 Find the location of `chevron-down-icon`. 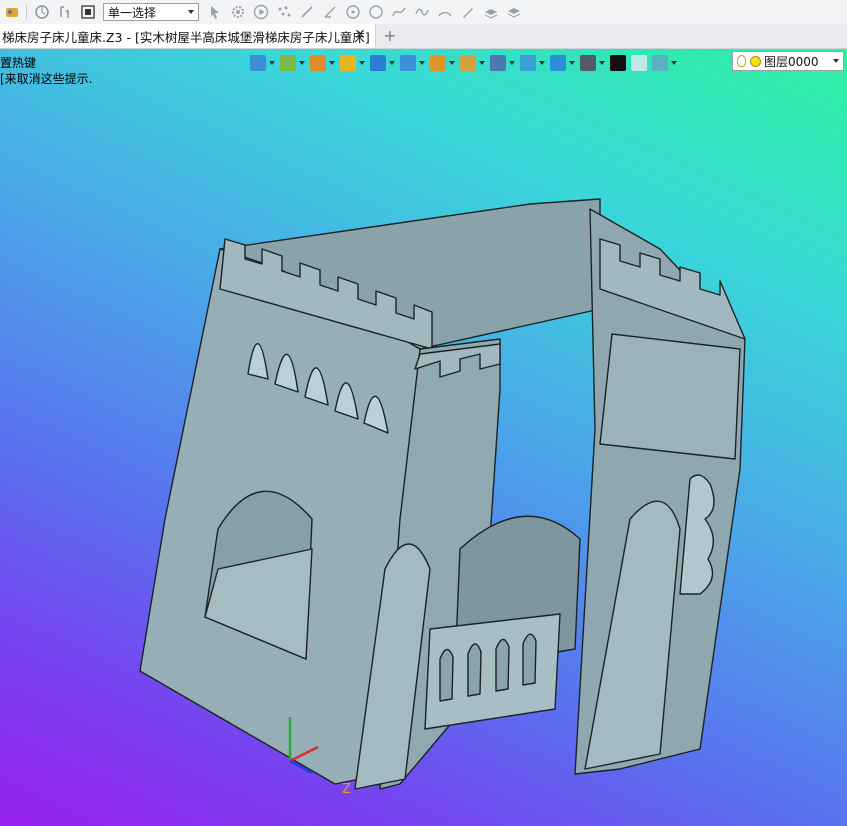

chevron-down-icon is located at coordinates (191, 12).